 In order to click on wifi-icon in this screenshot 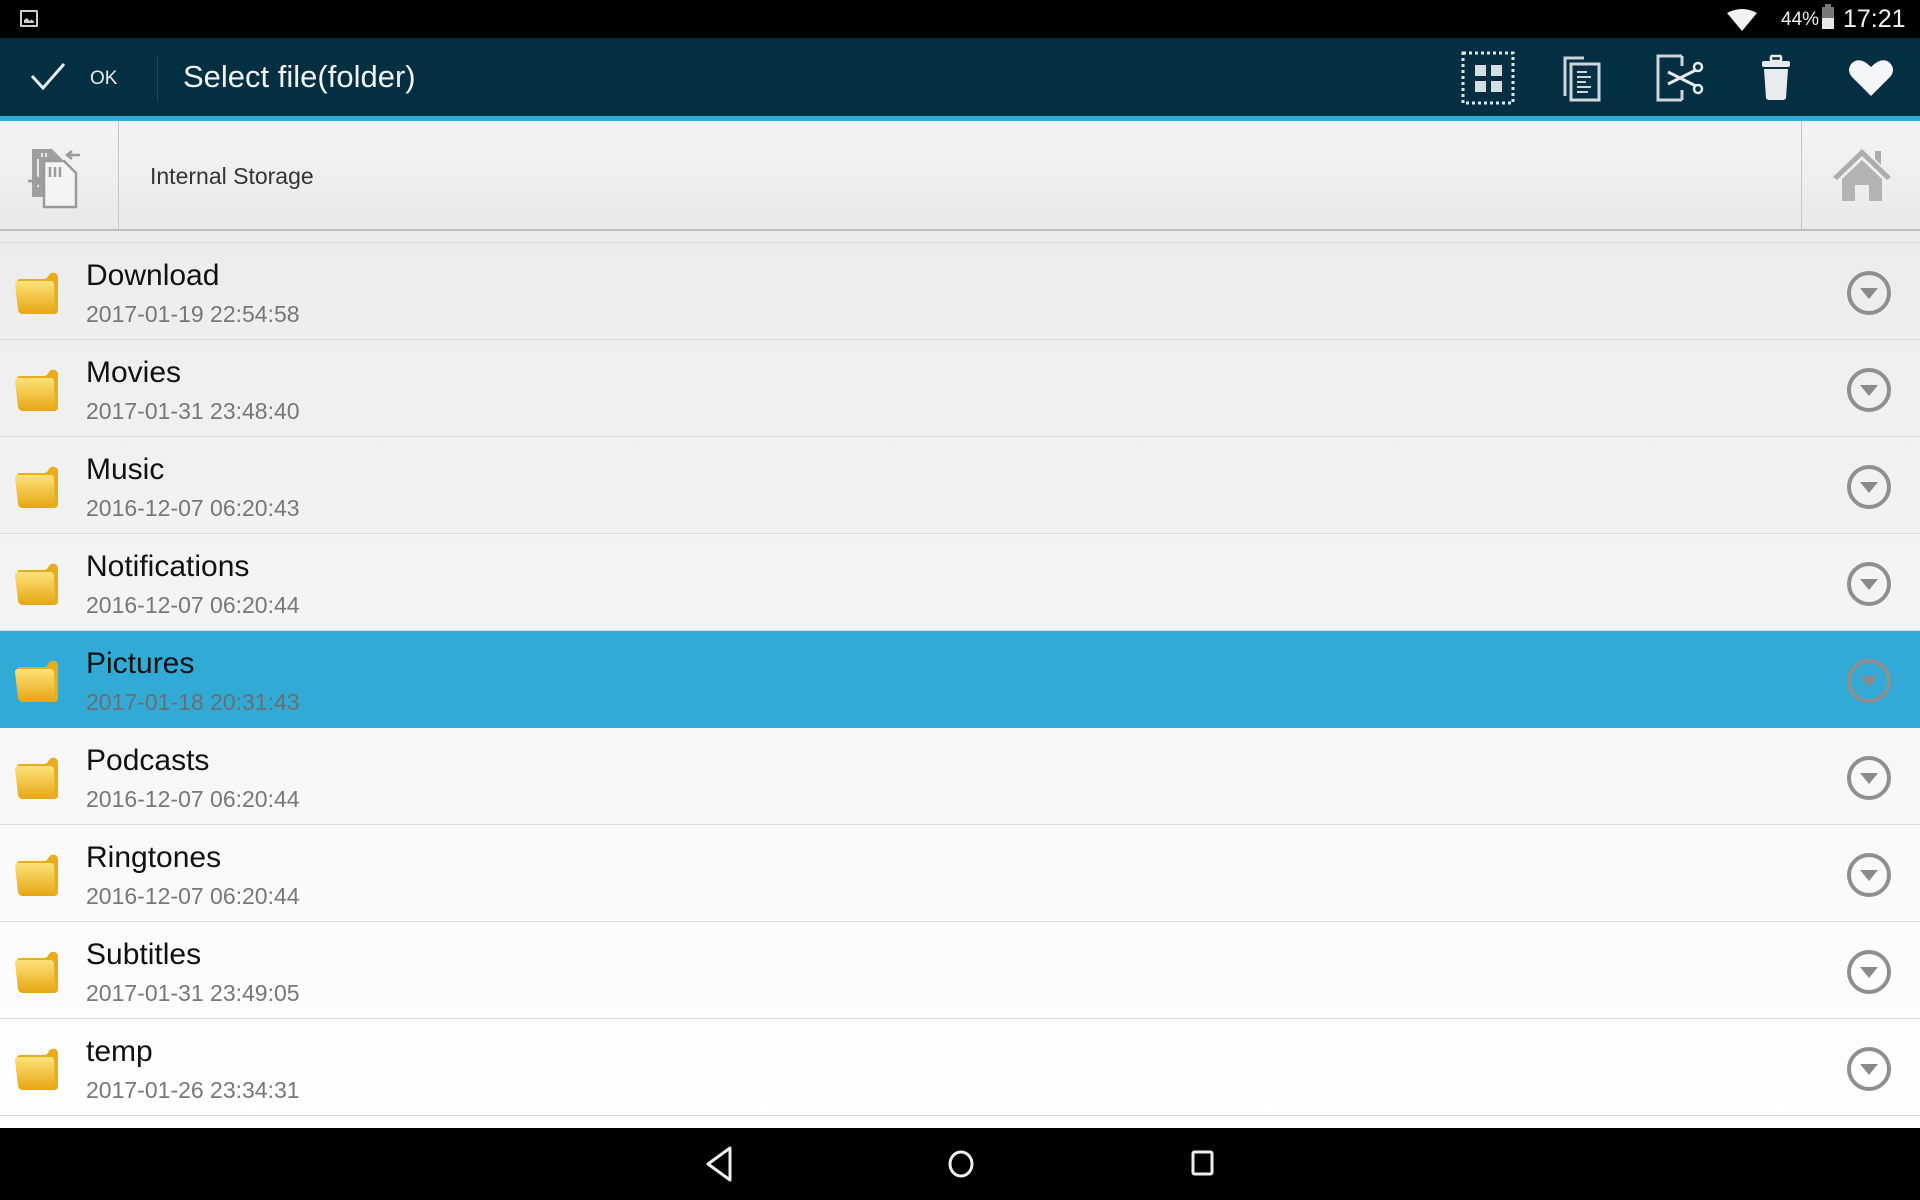, I will do `click(1742, 20)`.